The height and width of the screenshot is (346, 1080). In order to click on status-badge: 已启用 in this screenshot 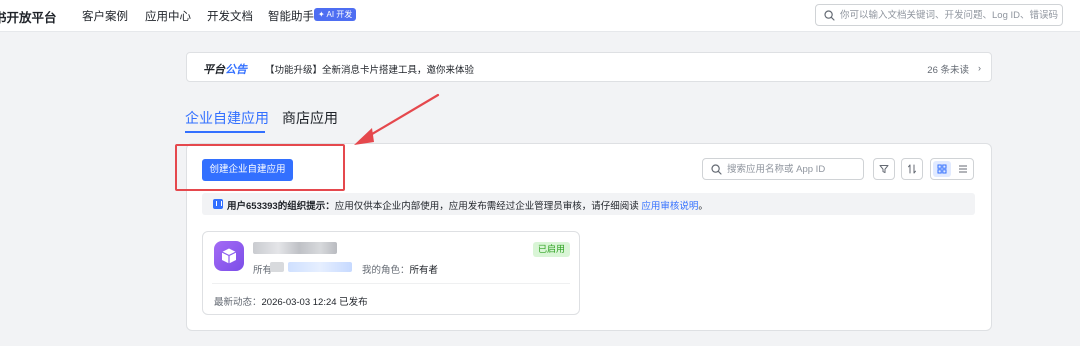, I will do `click(552, 249)`.